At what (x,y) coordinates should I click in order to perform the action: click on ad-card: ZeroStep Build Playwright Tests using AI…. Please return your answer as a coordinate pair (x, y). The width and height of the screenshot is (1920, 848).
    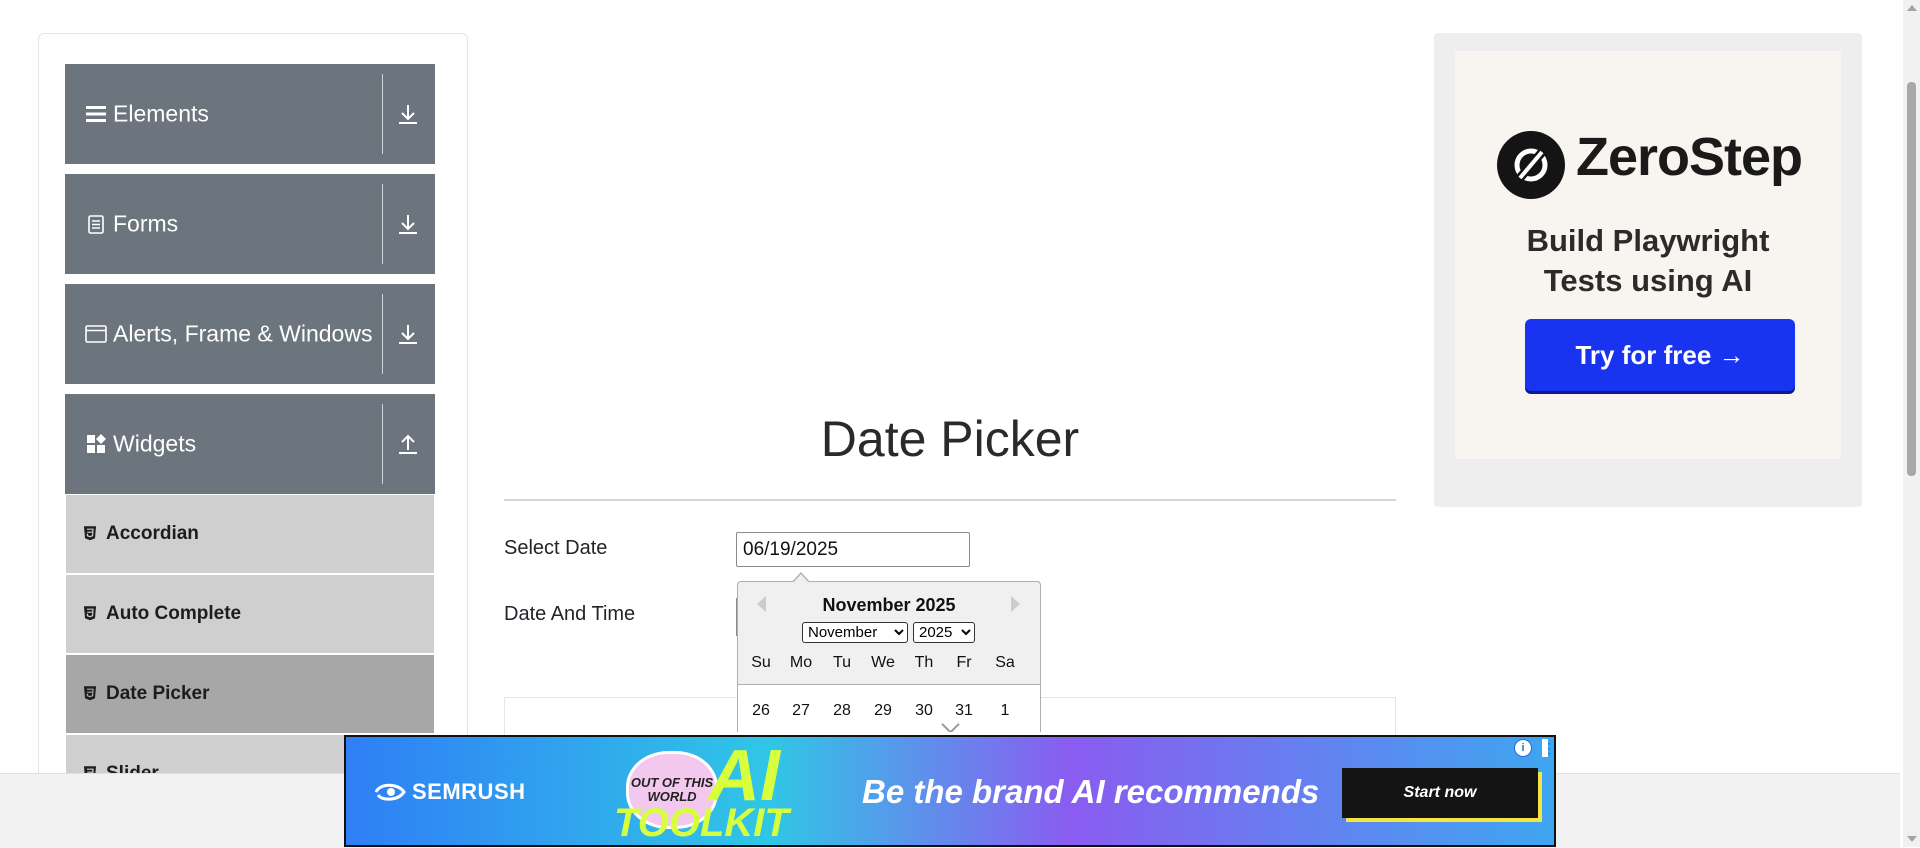
    Looking at the image, I should click on (1648, 255).